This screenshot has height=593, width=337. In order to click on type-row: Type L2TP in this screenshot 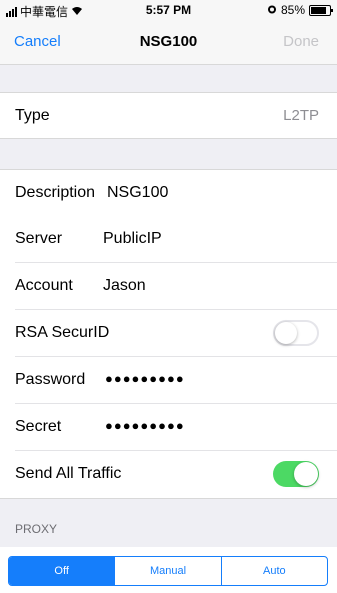, I will do `click(168, 115)`.